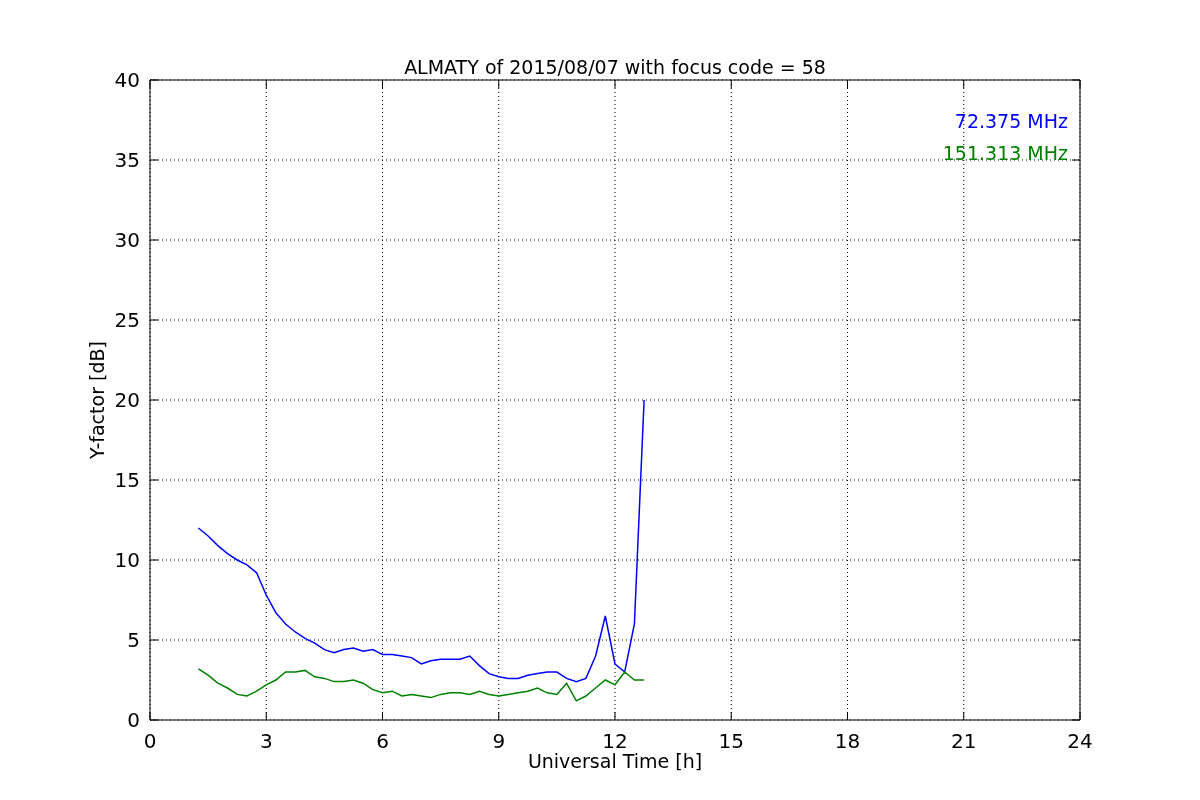 The width and height of the screenshot is (1200, 800). What do you see at coordinates (847, 741) in the screenshot?
I see `x-tick-label: 18` at bounding box center [847, 741].